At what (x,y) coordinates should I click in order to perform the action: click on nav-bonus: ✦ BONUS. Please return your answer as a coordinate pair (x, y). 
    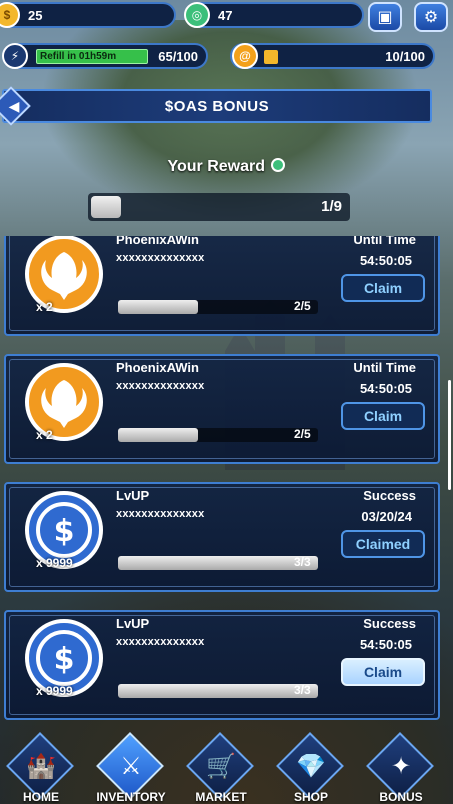
    Looking at the image, I should click on (401, 768).